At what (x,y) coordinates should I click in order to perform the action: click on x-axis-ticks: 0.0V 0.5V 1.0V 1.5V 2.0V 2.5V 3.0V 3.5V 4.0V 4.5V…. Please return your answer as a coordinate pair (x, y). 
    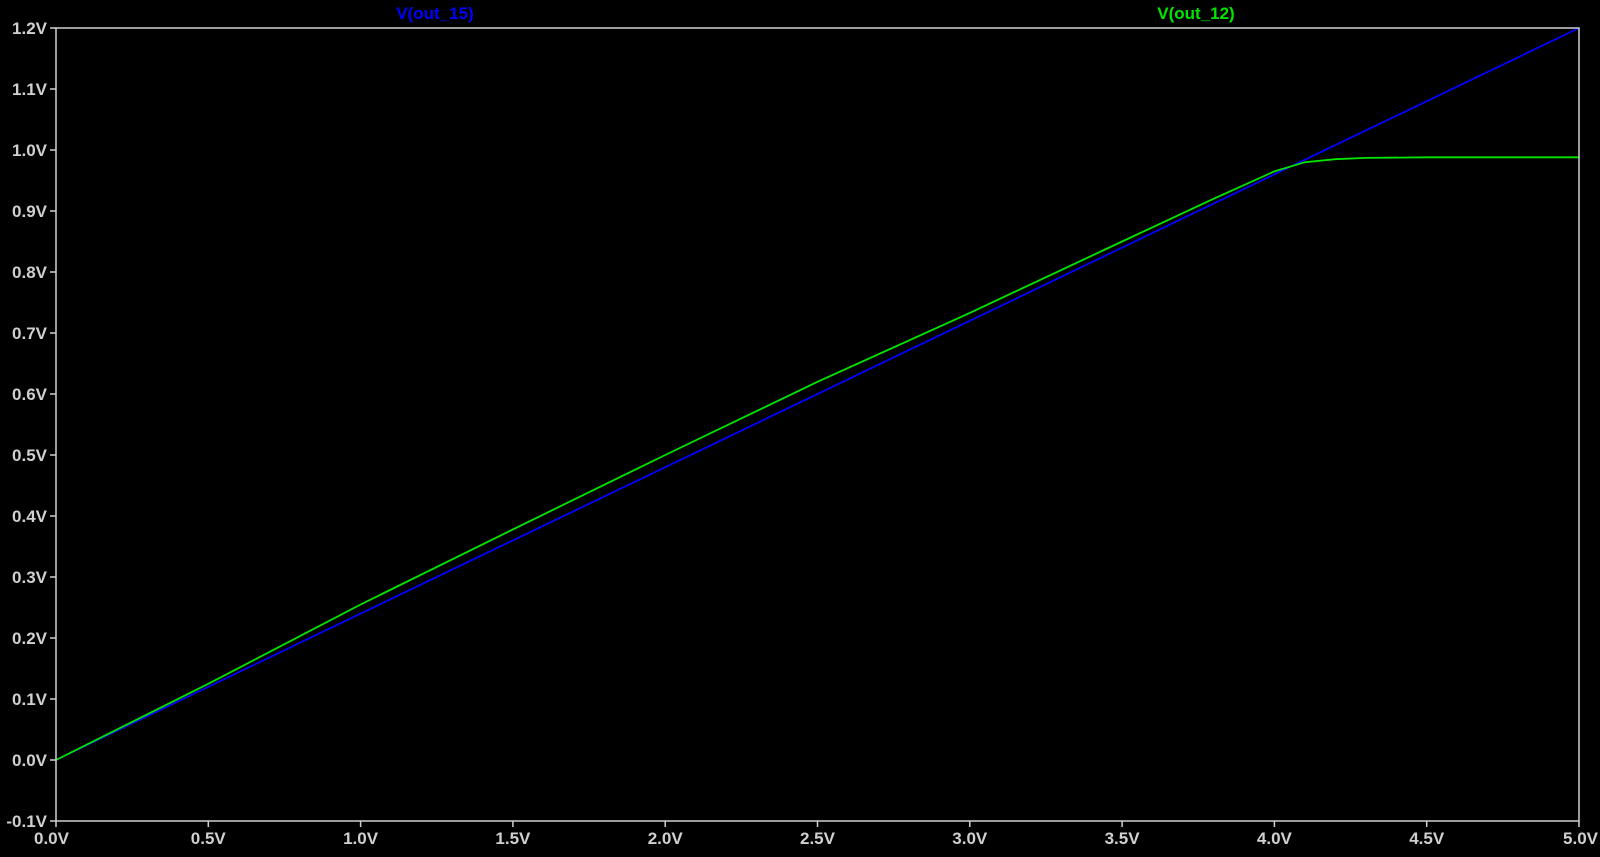
    Looking at the image, I should click on (816, 834).